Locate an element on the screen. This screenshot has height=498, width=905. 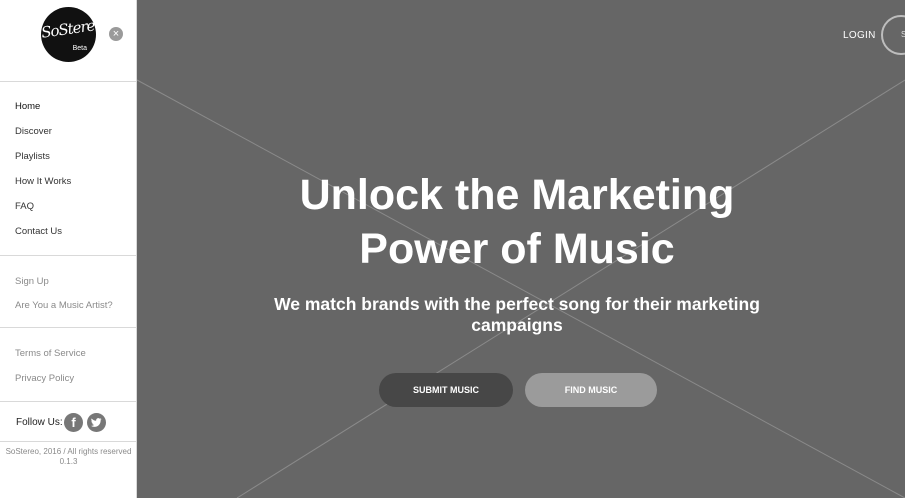
version-text: 0.1.3 is located at coordinates (68, 461).